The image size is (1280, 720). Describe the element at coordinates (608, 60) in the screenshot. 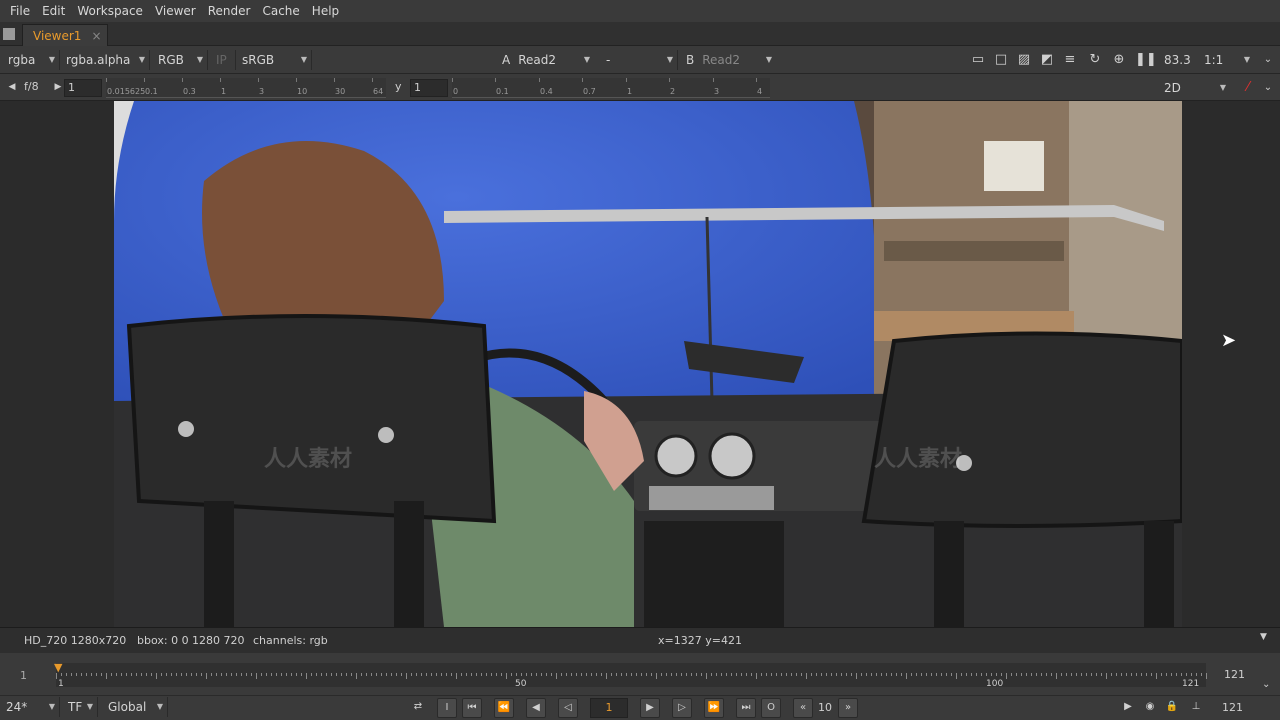

I see `compare-op-value: -` at that location.